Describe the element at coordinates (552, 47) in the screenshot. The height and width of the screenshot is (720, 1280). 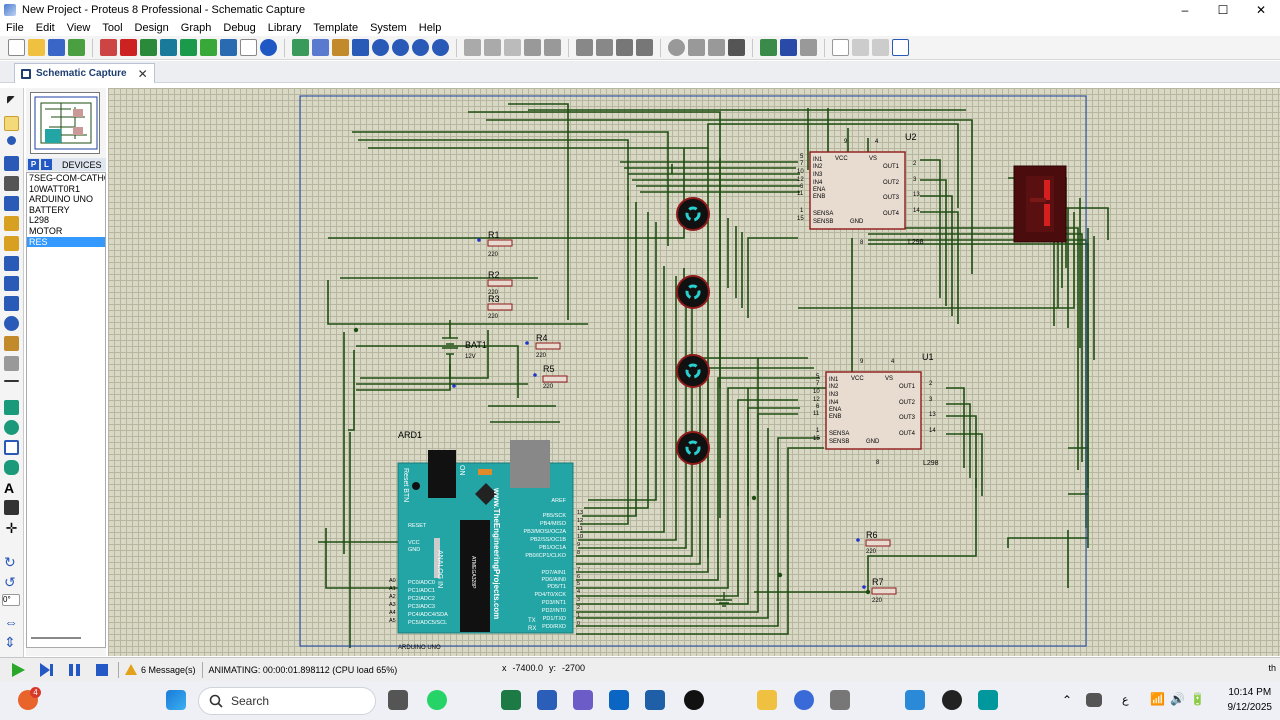
I see `paste-icon` at that location.